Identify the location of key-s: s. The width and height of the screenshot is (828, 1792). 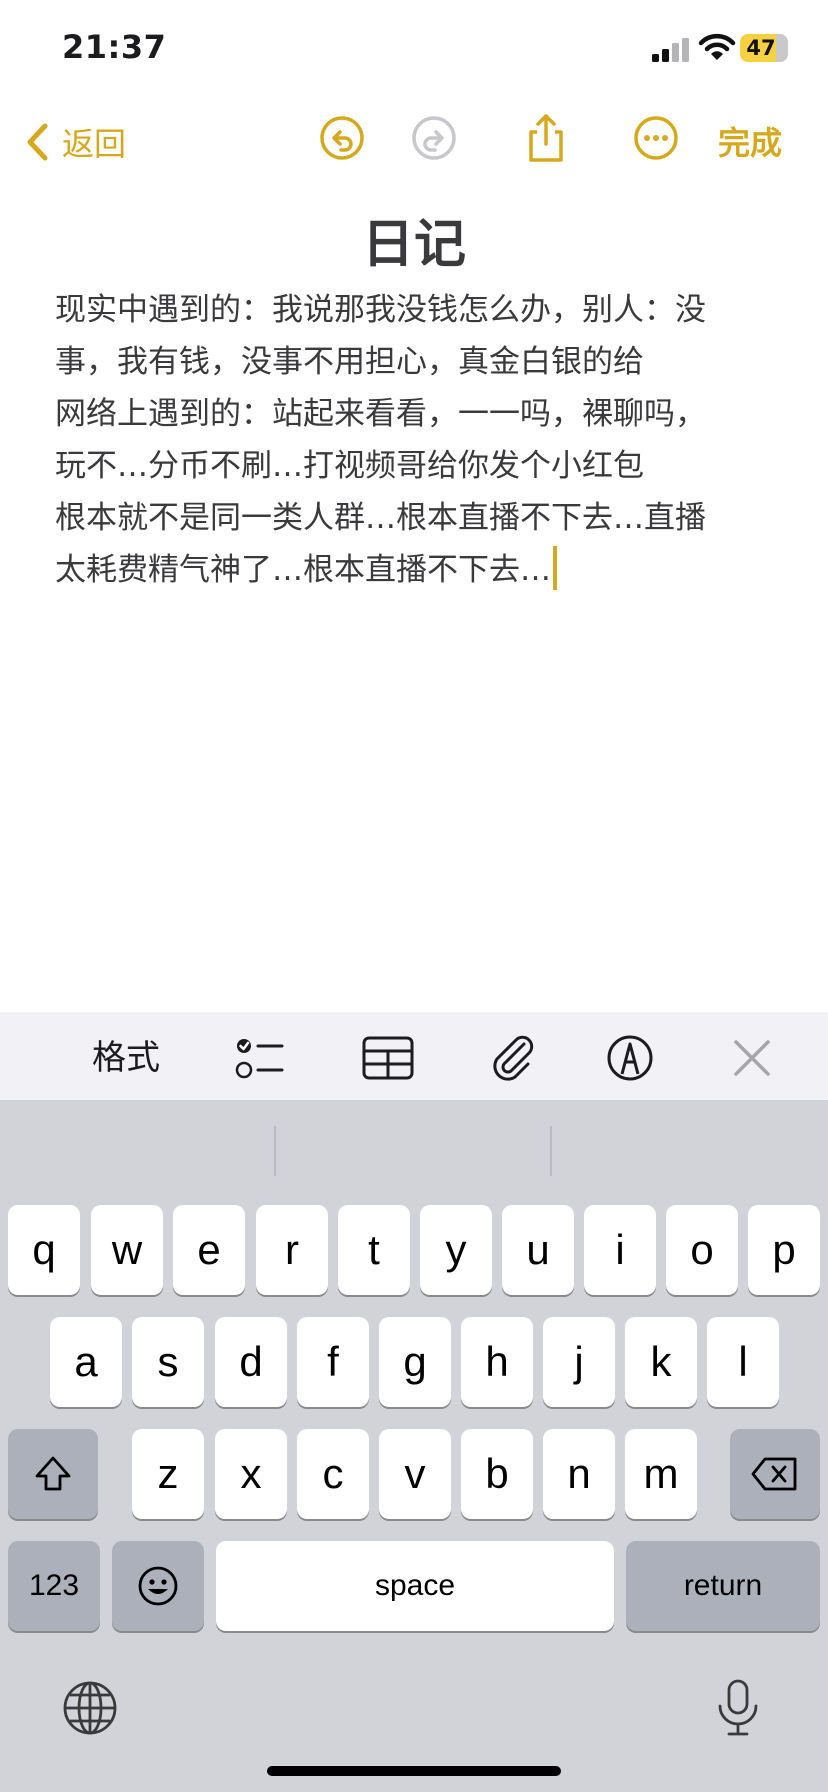
(168, 1362).